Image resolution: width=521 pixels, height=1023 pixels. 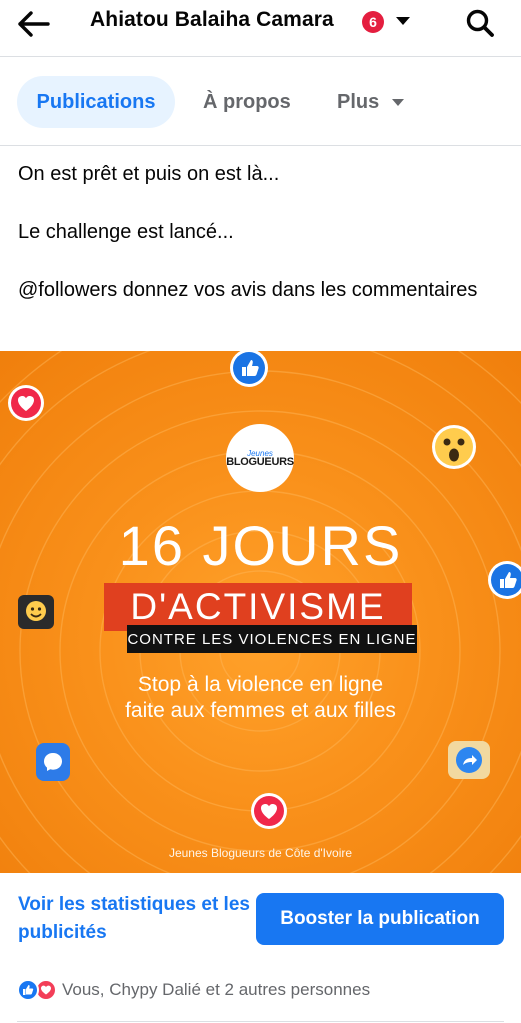 What do you see at coordinates (249, 369) in the screenshot?
I see `like-icon` at bounding box center [249, 369].